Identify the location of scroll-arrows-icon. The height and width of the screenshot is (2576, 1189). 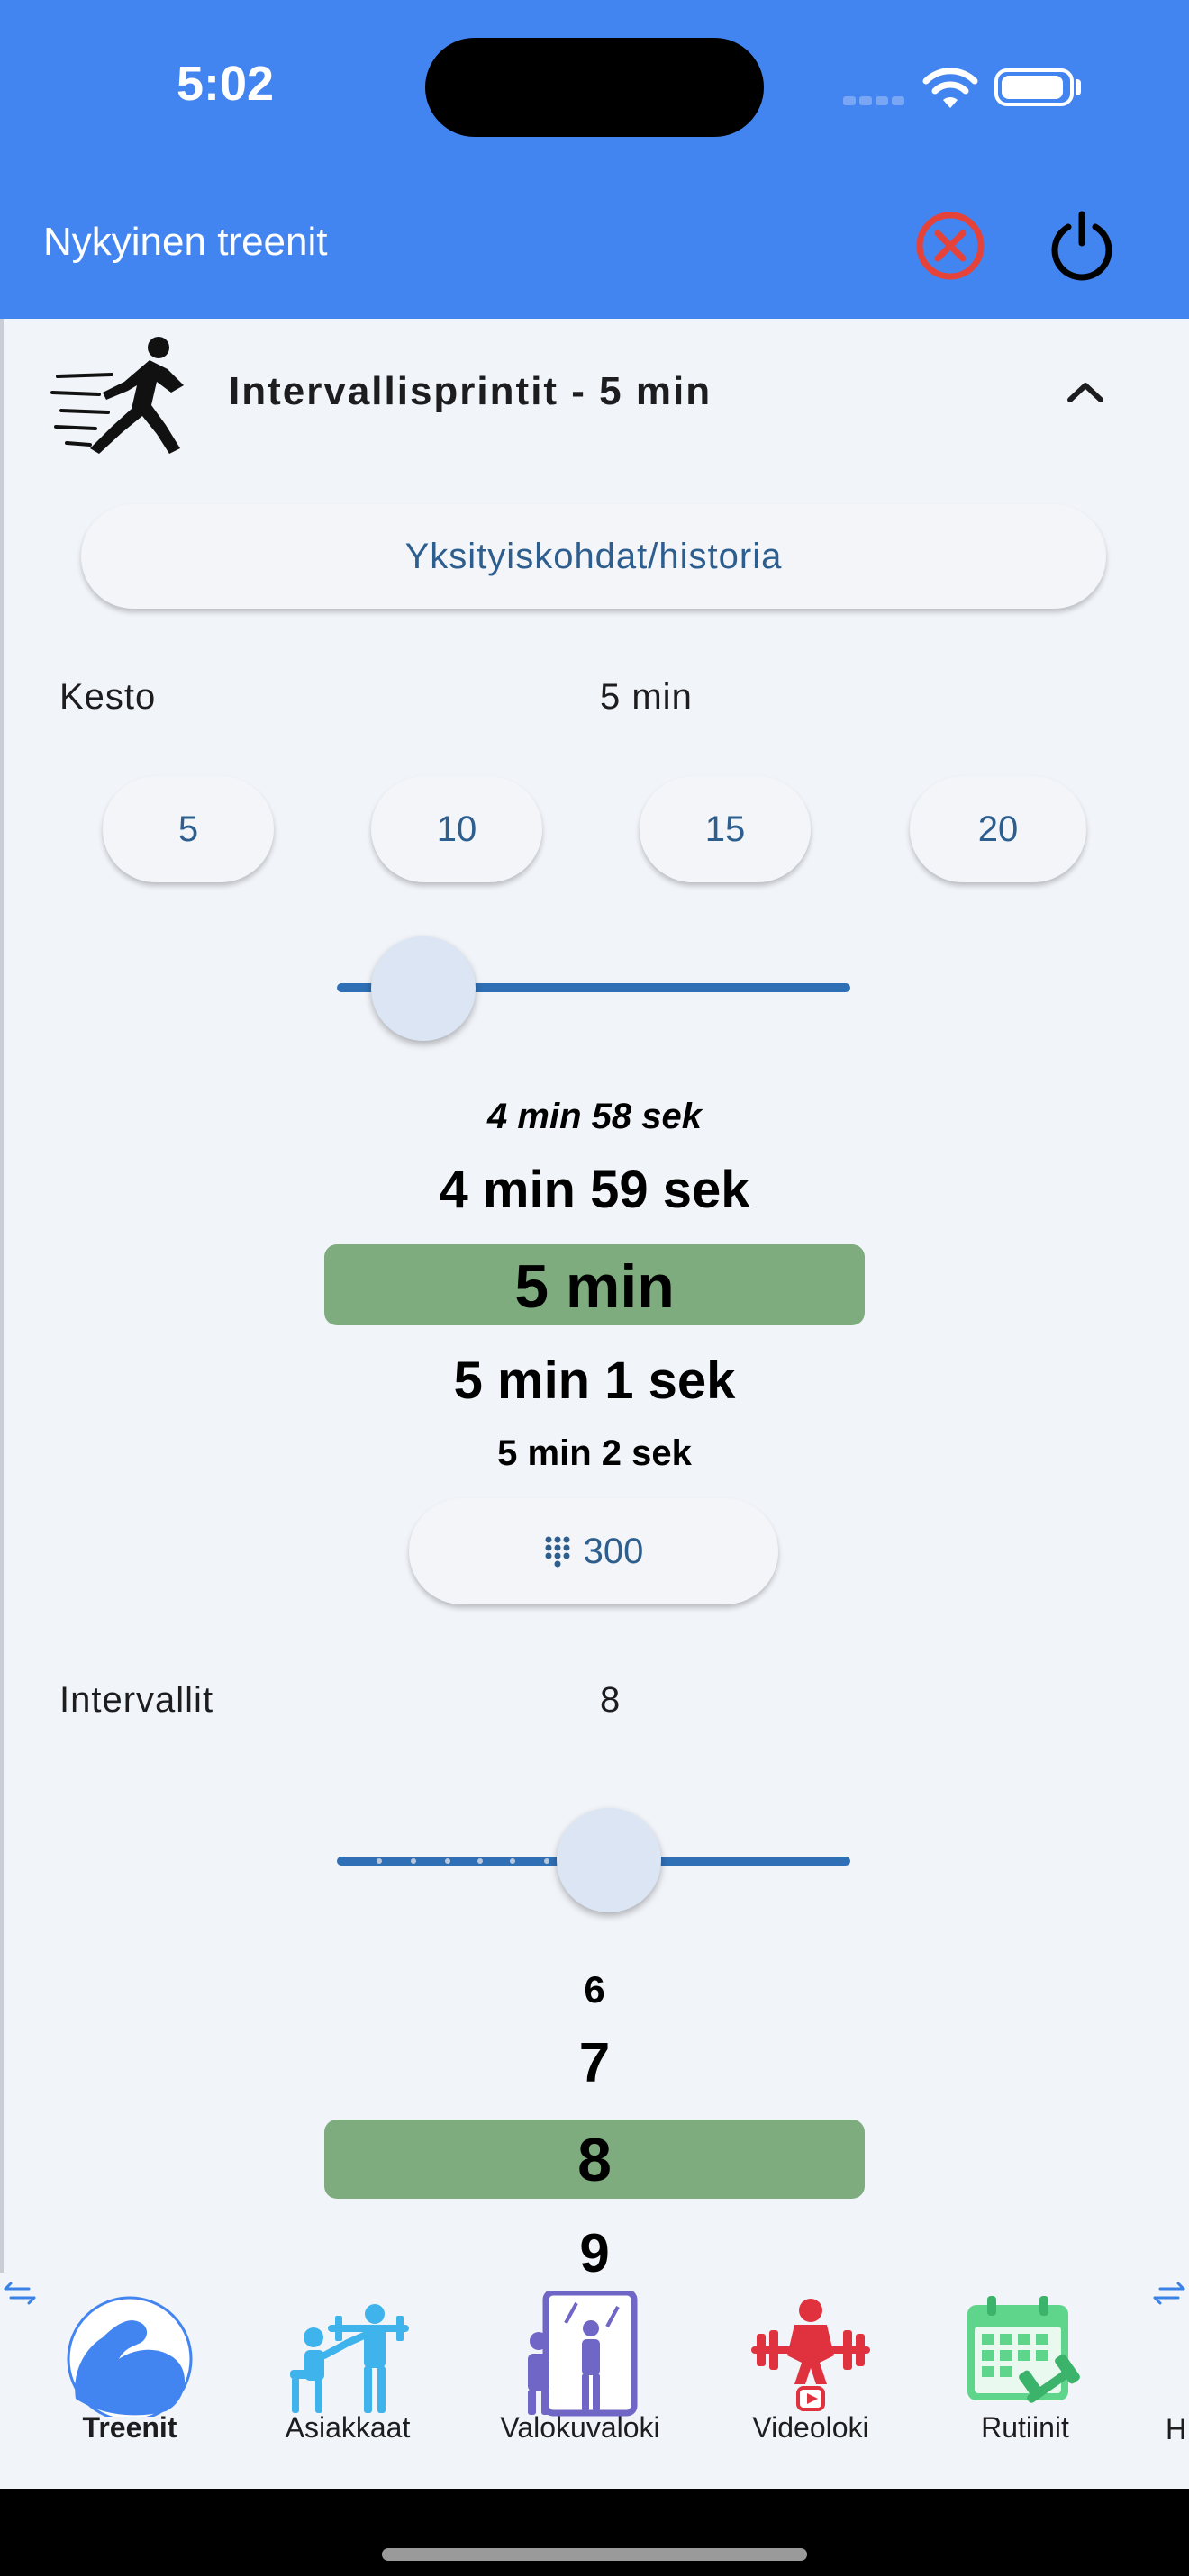
(1169, 2293).